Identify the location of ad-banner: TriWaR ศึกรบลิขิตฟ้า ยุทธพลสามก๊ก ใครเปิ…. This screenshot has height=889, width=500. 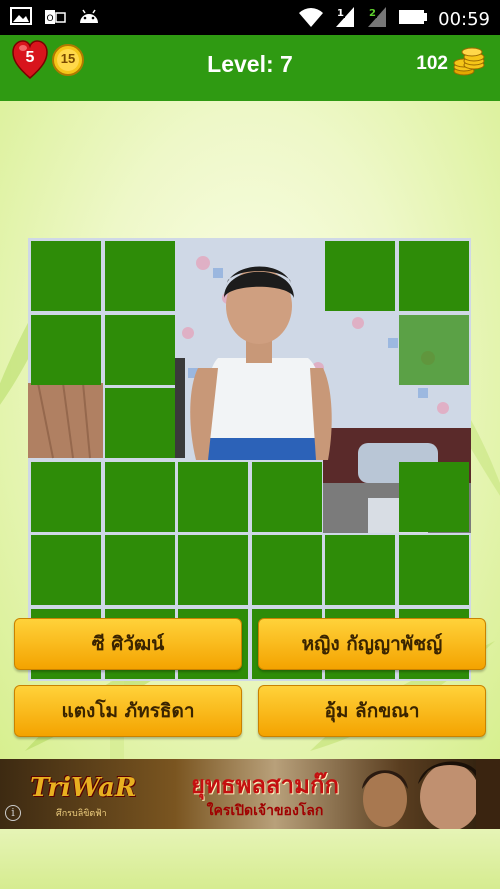
(250, 794).